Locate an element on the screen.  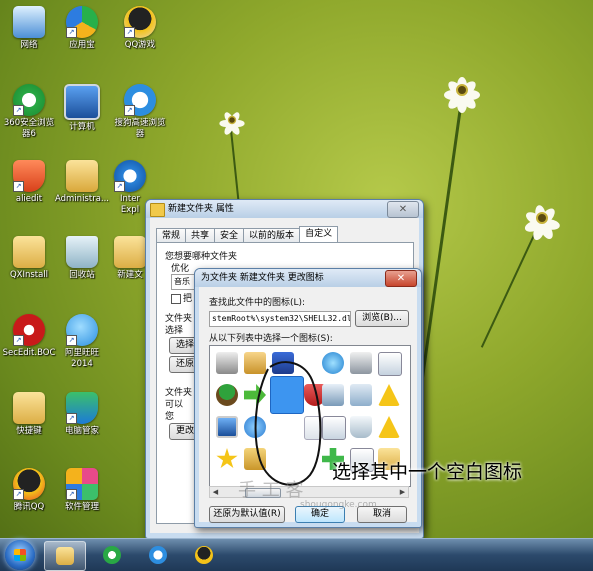
user-folder-icon is located at coordinates (82, 176).